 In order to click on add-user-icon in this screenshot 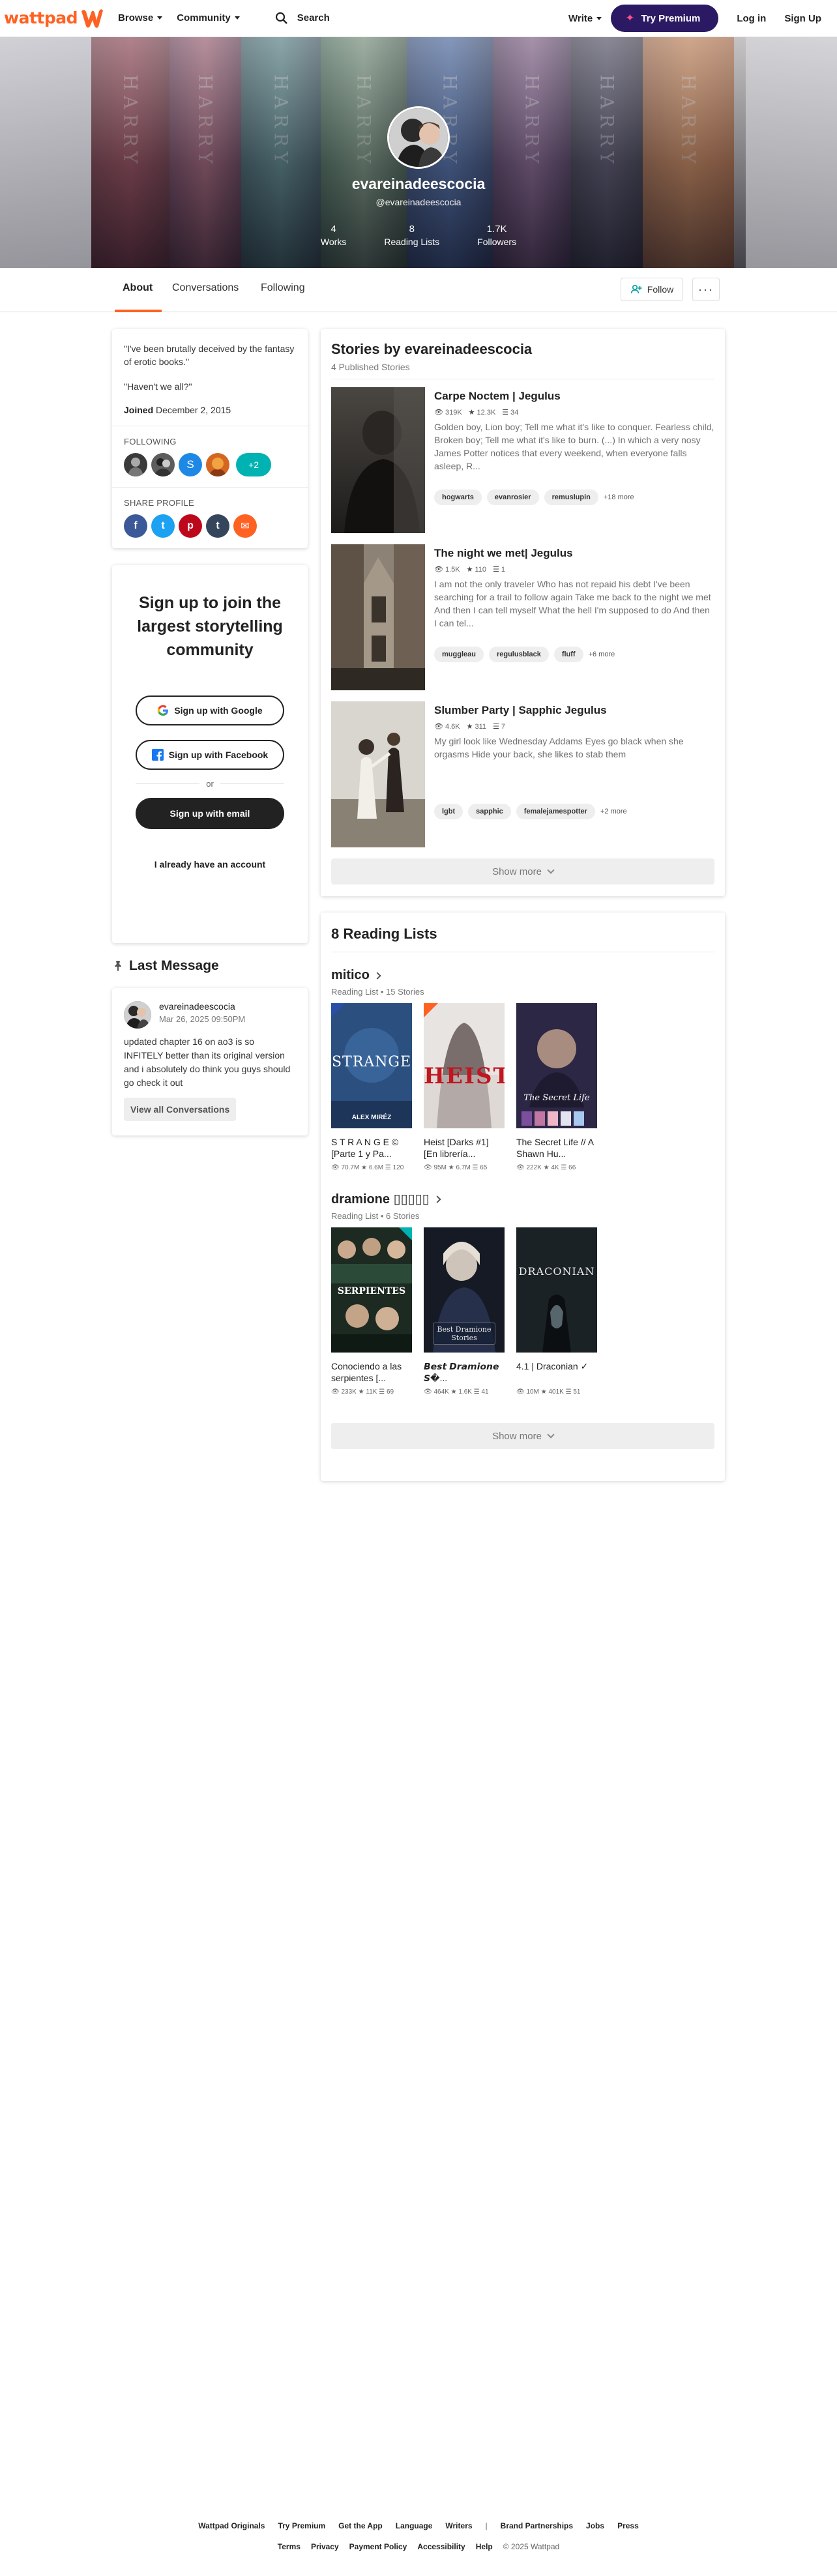, I will do `click(636, 289)`.